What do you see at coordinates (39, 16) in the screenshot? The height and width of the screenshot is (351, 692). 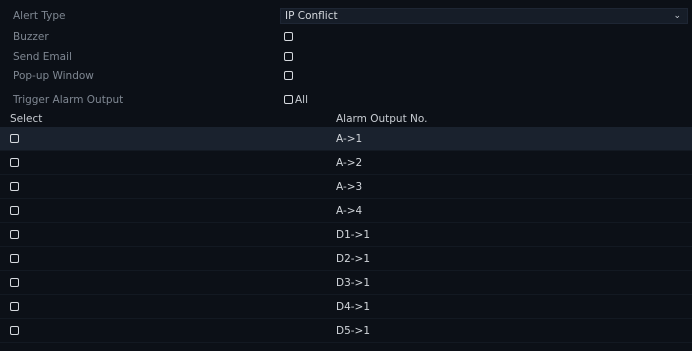 I see `alert-type-label: Alert Type` at bounding box center [39, 16].